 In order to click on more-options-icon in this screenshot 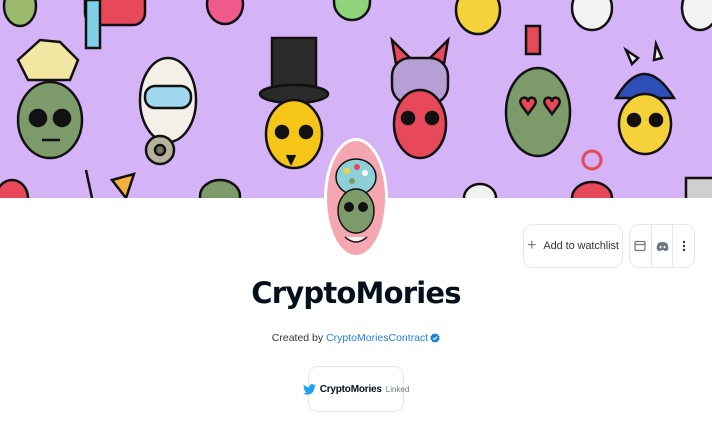, I will do `click(683, 246)`.